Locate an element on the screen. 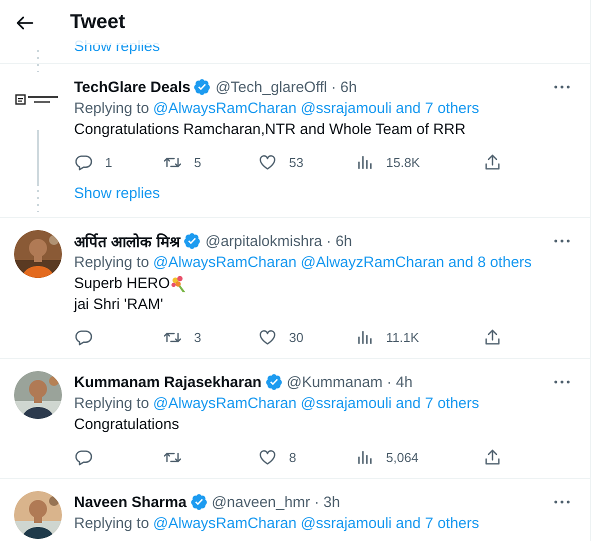 Image resolution: width=609 pixels, height=541 pixels. user-name: अर्पित आलोक मिश्र is located at coordinates (127, 241).